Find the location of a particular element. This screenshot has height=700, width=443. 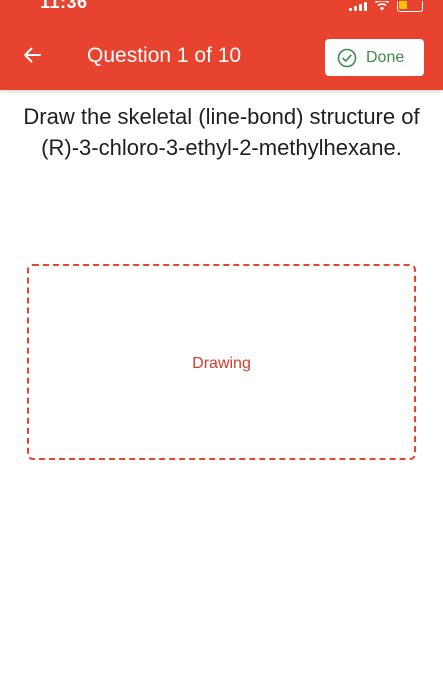

back-button is located at coordinates (32, 55).